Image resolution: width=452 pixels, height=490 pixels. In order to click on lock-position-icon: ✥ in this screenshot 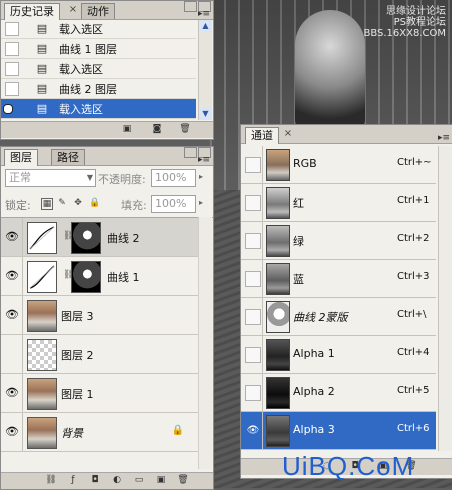, I will do `click(78, 203)`.